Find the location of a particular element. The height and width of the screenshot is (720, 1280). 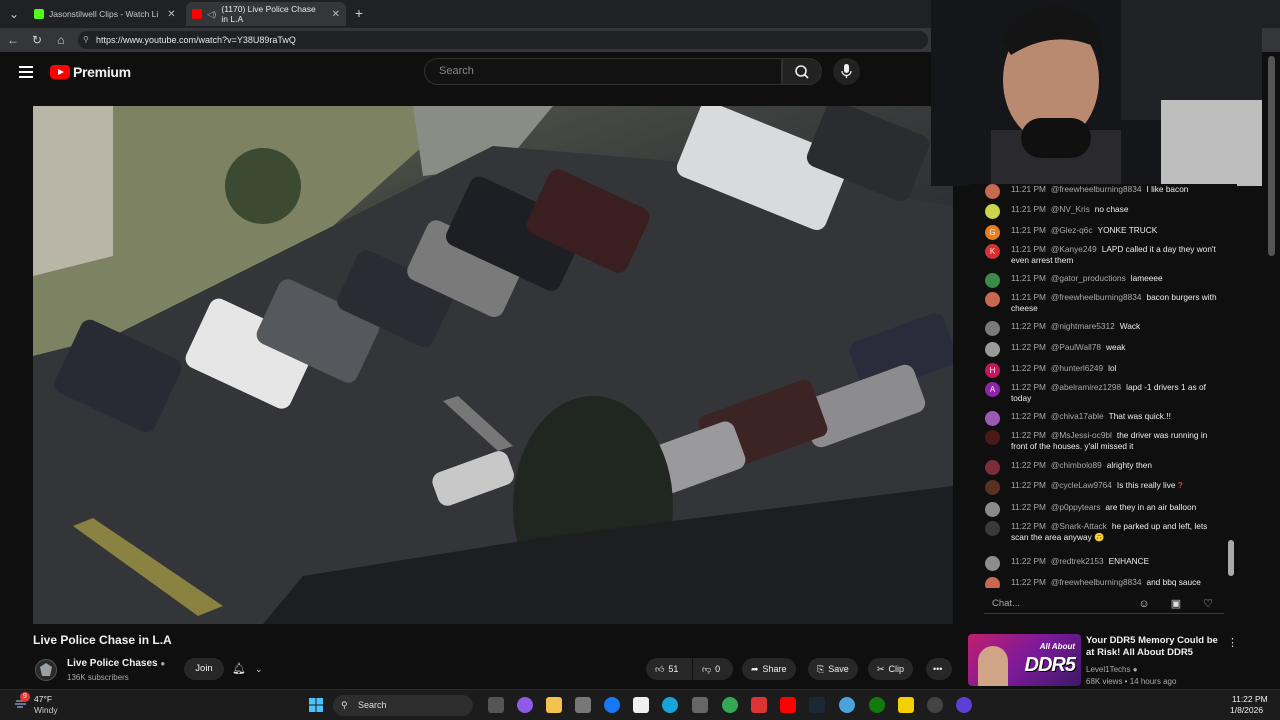

user-avatar: K is located at coordinates (992, 251).